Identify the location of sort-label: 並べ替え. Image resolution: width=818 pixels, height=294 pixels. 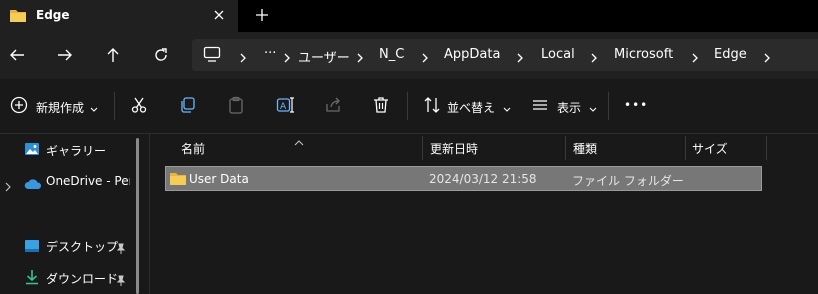
(471, 107).